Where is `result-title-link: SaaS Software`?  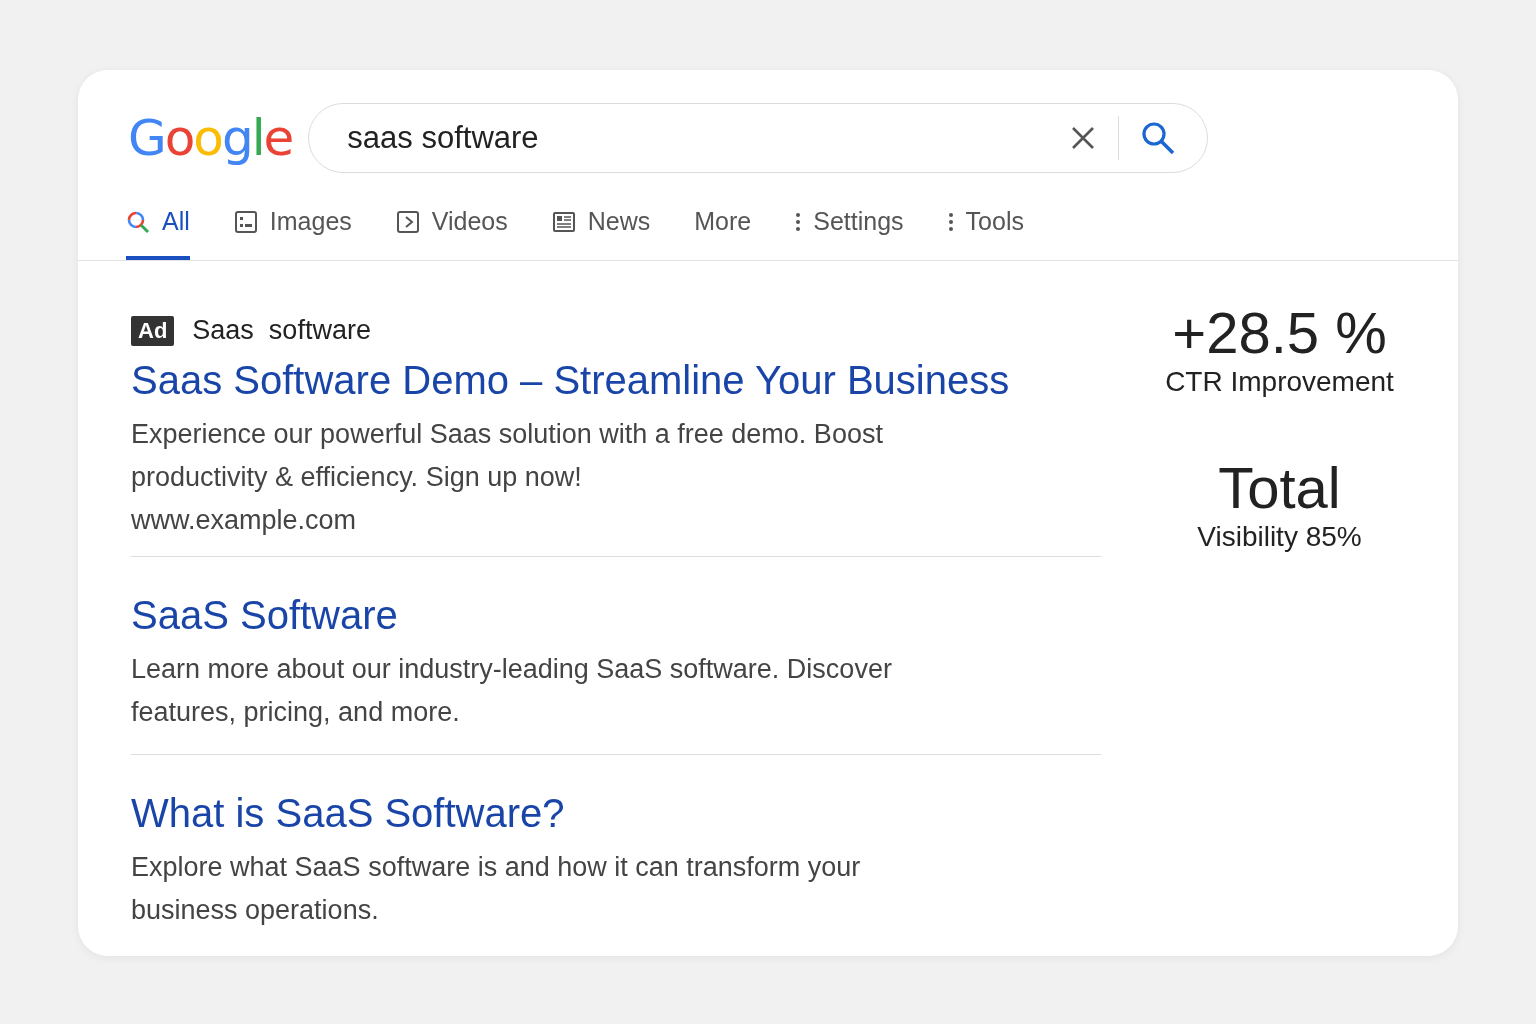
result-title-link: SaaS Software is located at coordinates (616, 615).